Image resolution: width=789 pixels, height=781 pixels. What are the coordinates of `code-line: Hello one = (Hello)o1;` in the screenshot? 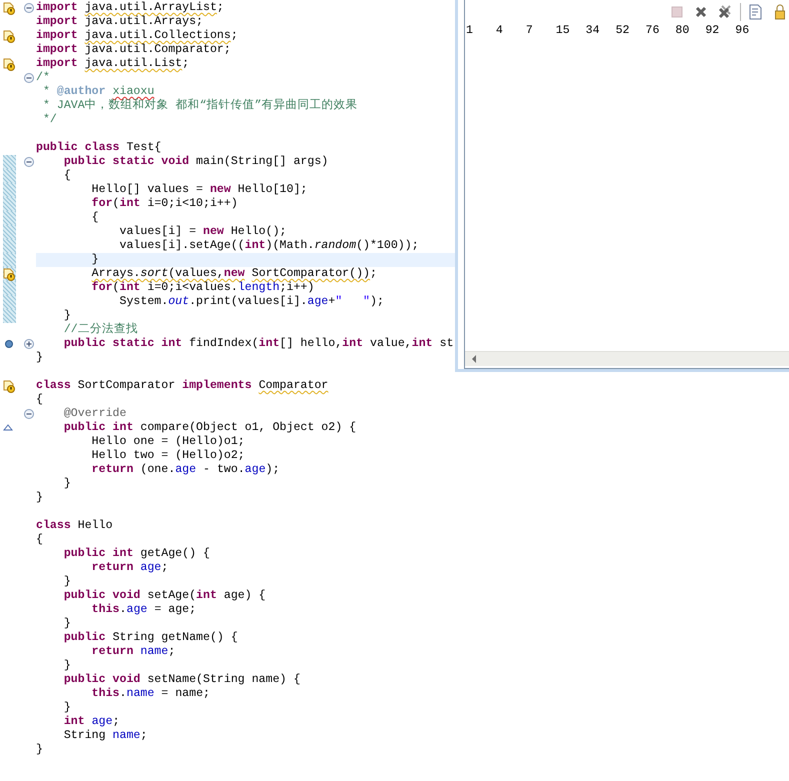 It's located at (167, 442).